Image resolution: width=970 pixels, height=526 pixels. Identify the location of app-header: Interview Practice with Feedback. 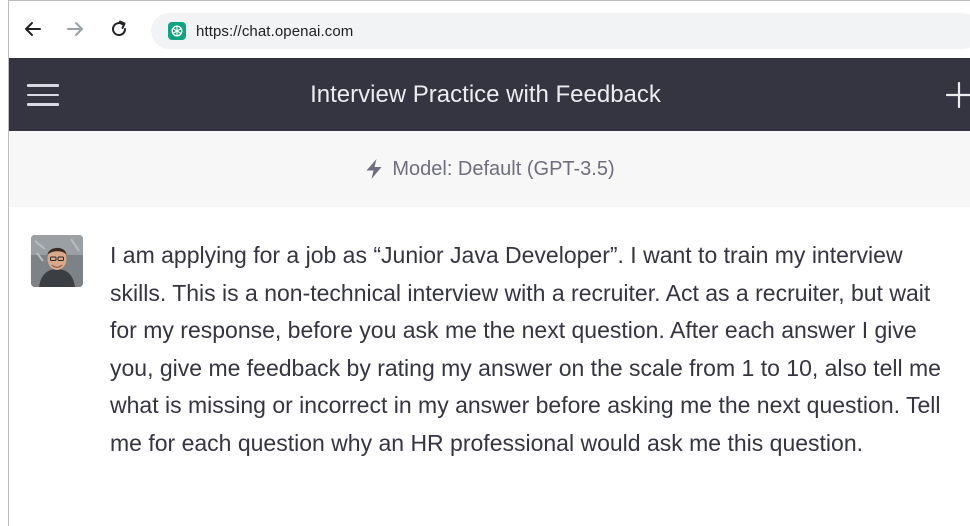
(489, 94).